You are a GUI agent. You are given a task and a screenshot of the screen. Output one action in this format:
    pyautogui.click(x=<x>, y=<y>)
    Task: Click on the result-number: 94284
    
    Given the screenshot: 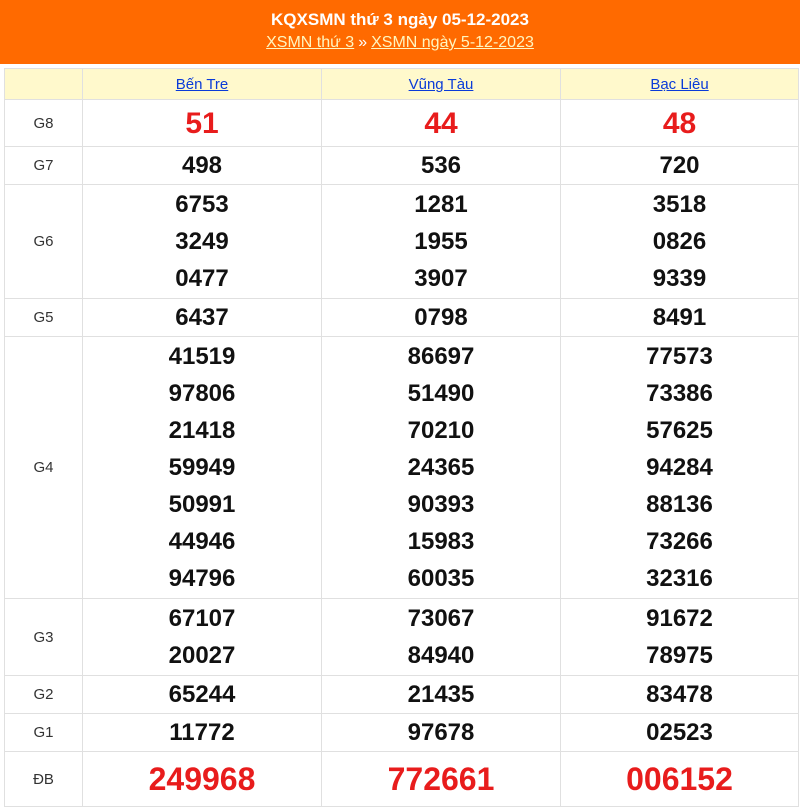 What is the action you would take?
    pyautogui.click(x=679, y=467)
    